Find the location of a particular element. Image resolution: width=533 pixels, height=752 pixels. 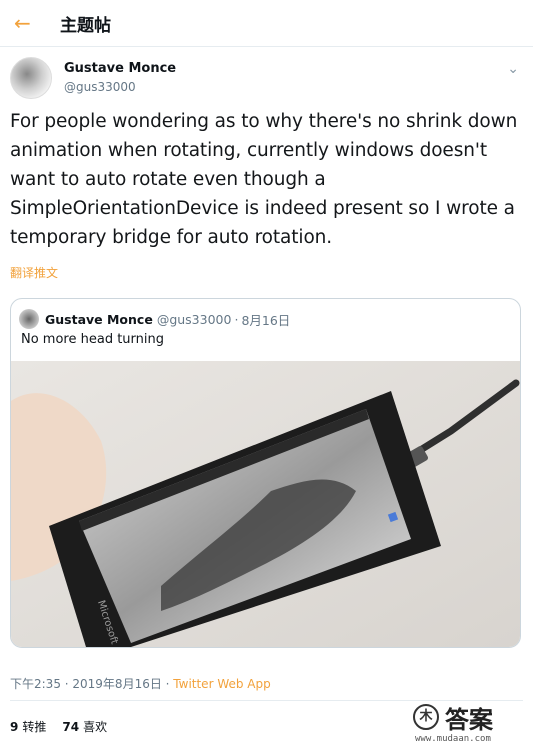

author-name: Gustave Monce is located at coordinates (120, 68).